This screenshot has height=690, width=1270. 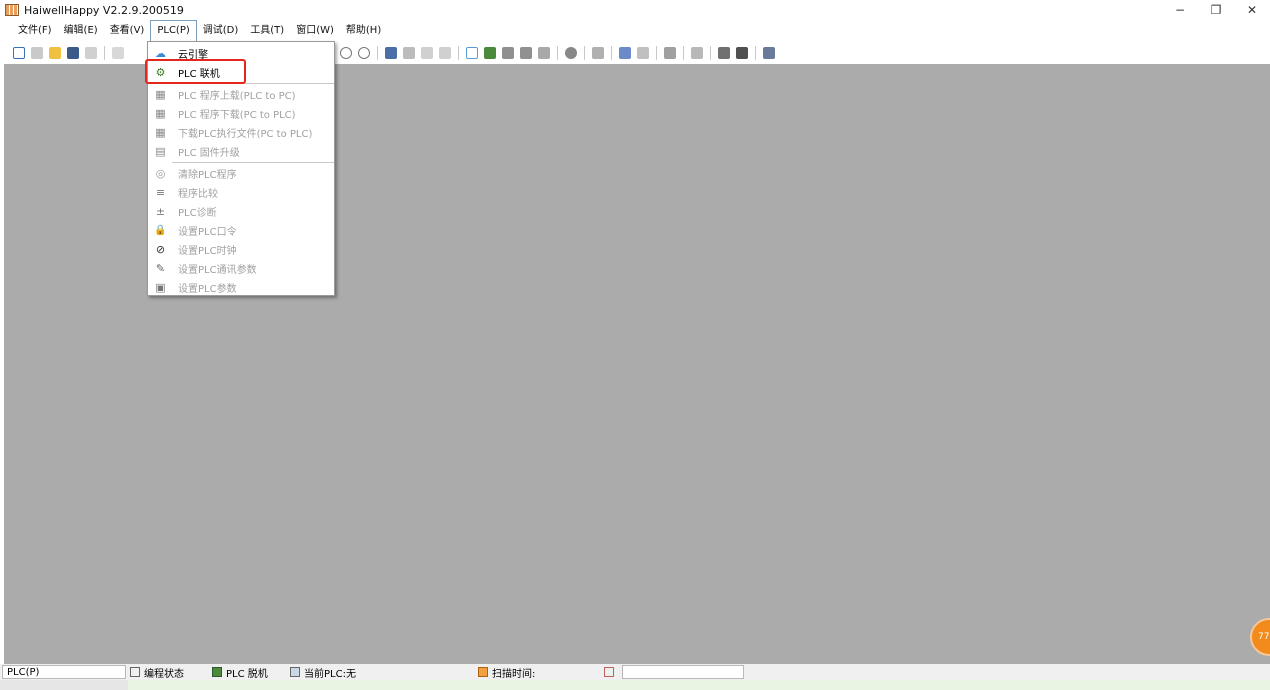 I want to click on minimize-button: −, so click(x=1180, y=10).